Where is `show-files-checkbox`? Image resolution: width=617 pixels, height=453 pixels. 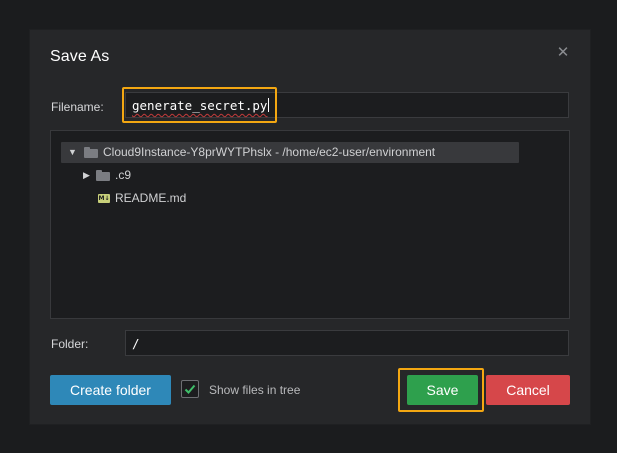
show-files-checkbox is located at coordinates (190, 389).